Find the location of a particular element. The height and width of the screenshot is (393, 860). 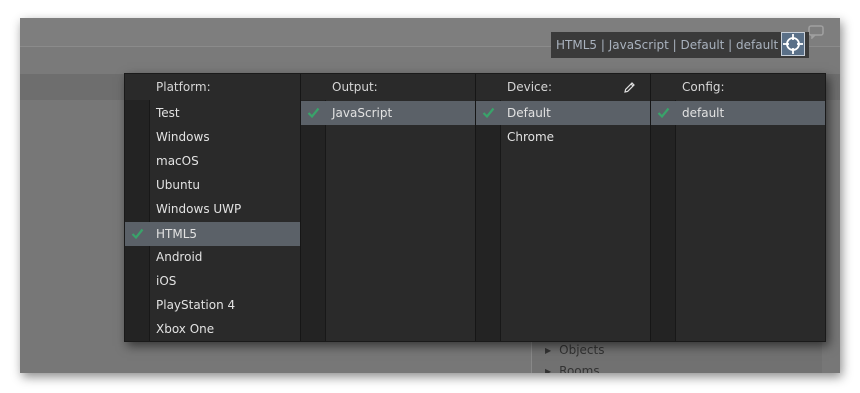

device-item-default: Default is located at coordinates (563, 113).